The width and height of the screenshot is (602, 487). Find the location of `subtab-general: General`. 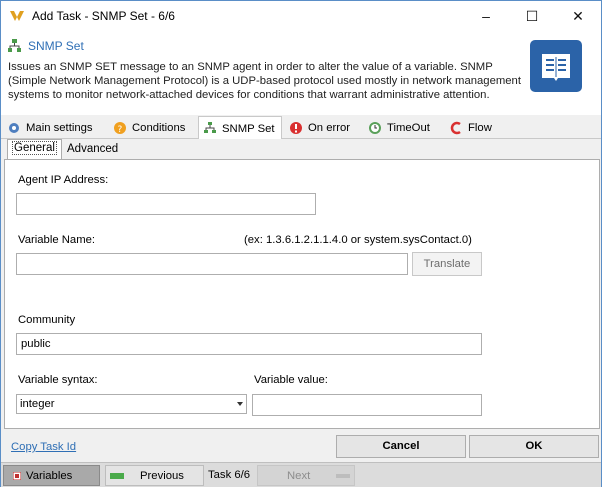

subtab-general: General is located at coordinates (34, 149).